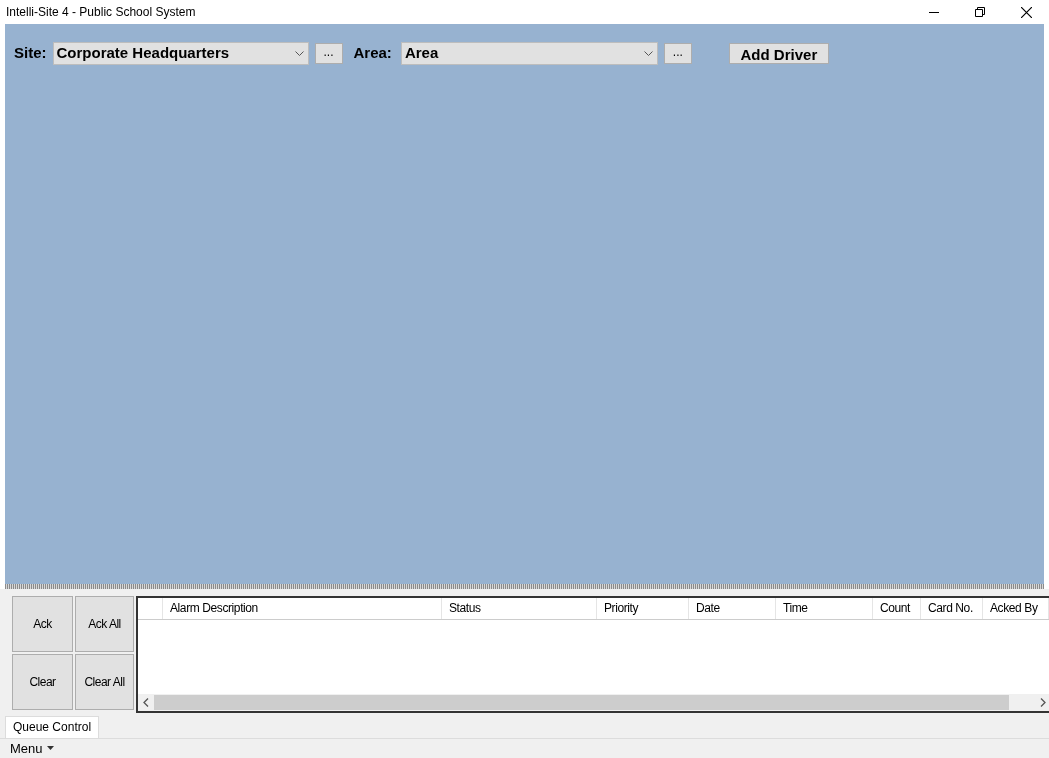 The height and width of the screenshot is (758, 1049). Describe the element at coordinates (778, 53) in the screenshot. I see `add-driver-button: Add Driver` at that location.